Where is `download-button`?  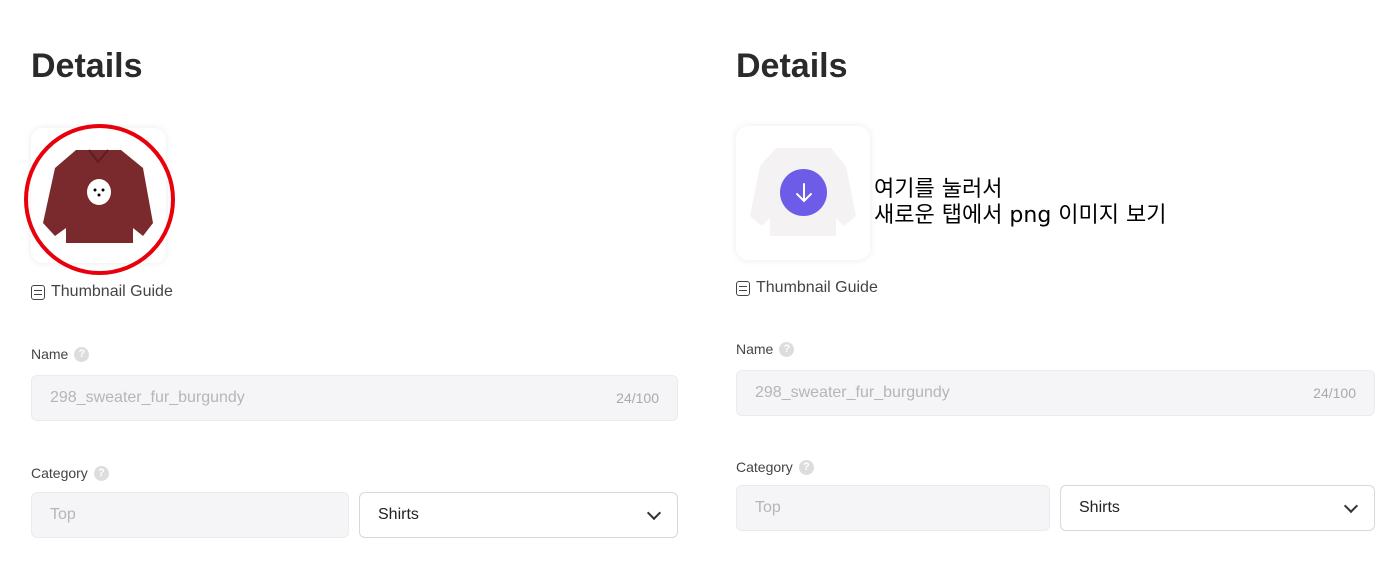
download-button is located at coordinates (803, 192).